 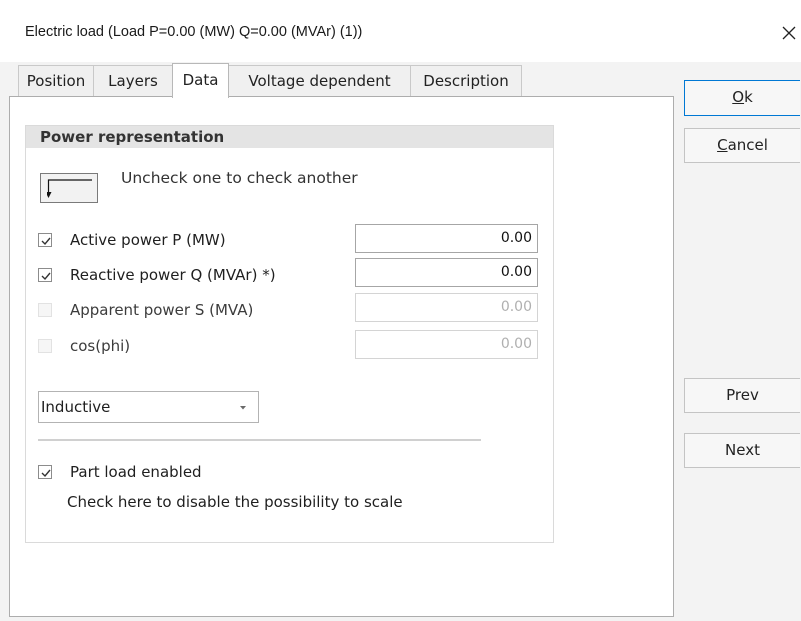 What do you see at coordinates (446, 272) in the screenshot?
I see `reactive-power-input: 0.00` at bounding box center [446, 272].